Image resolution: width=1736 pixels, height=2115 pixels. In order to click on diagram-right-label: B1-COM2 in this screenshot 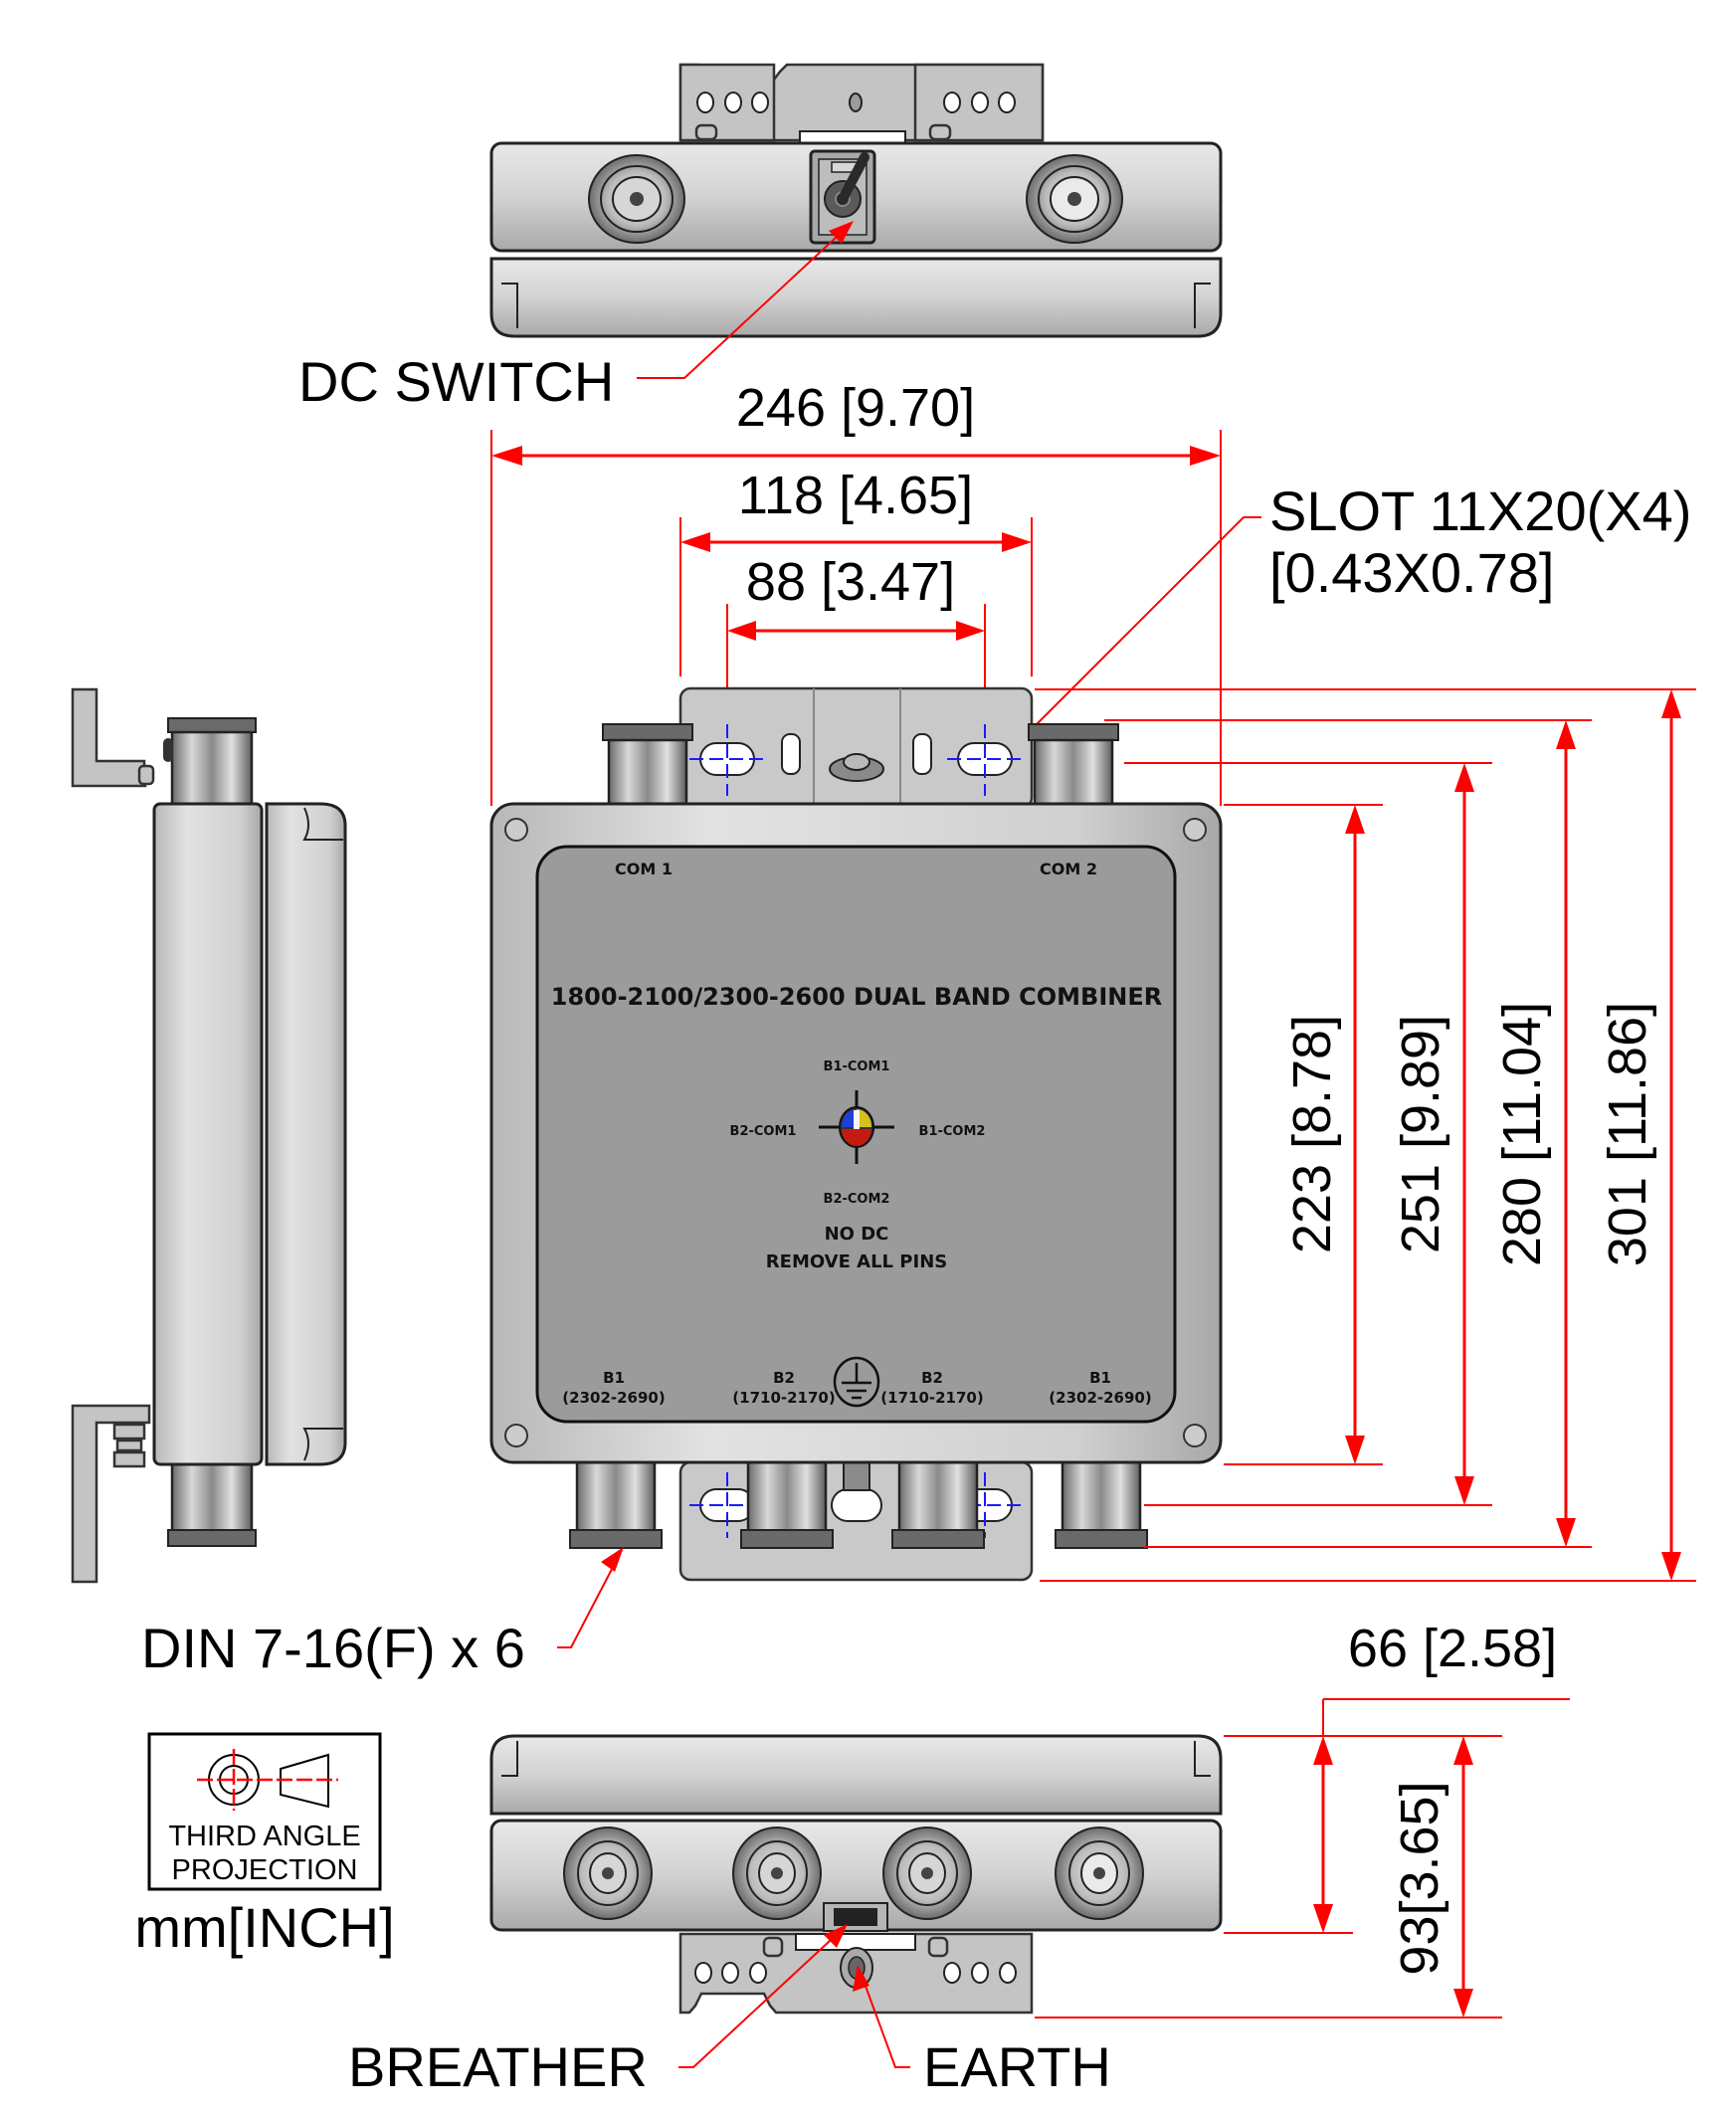, I will do `click(952, 1131)`.